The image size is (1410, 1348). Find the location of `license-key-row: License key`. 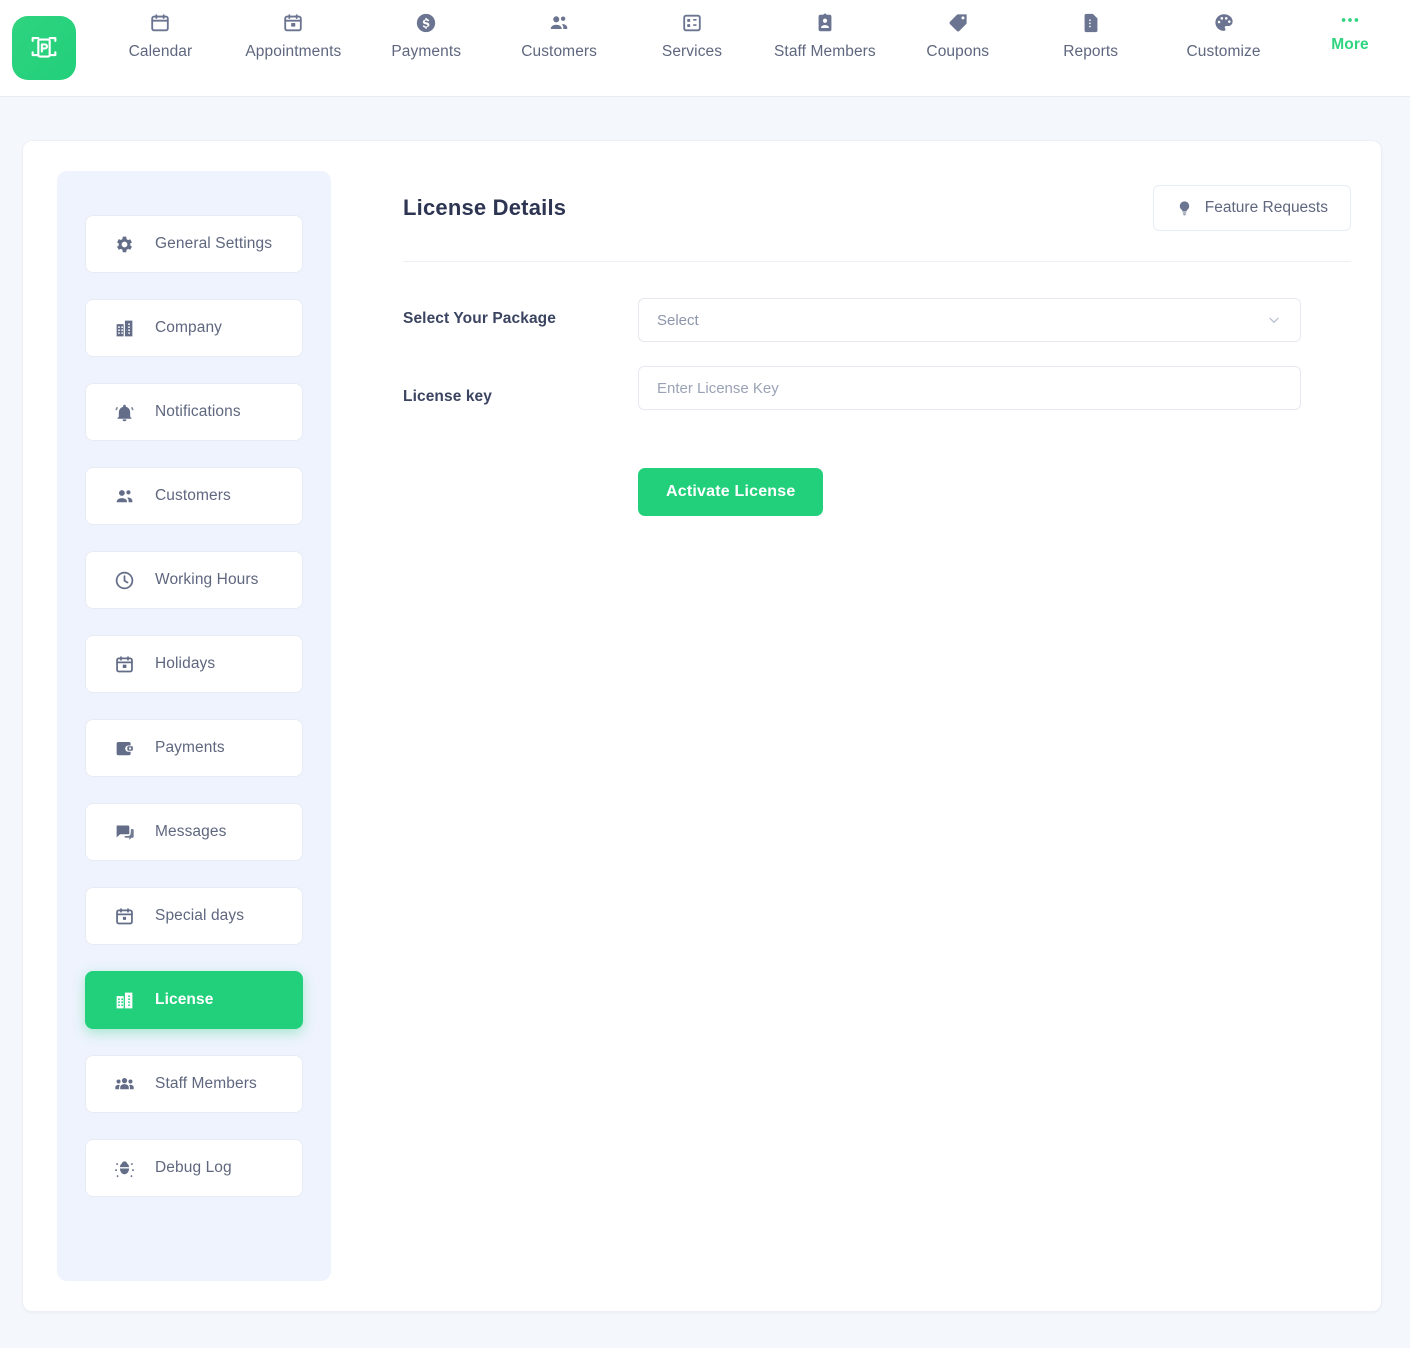

license-key-row: License key is located at coordinates (877, 388).